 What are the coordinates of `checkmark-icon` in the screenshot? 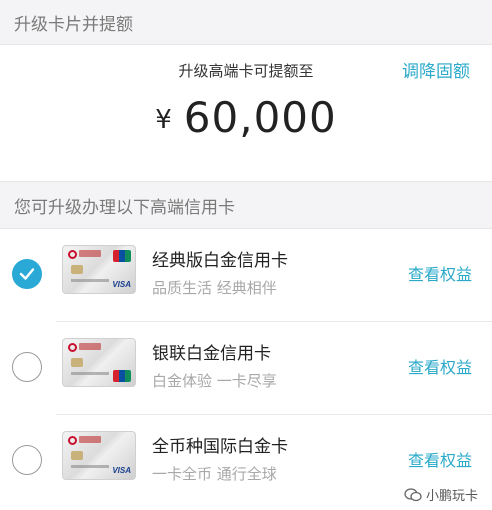 It's located at (27, 274).